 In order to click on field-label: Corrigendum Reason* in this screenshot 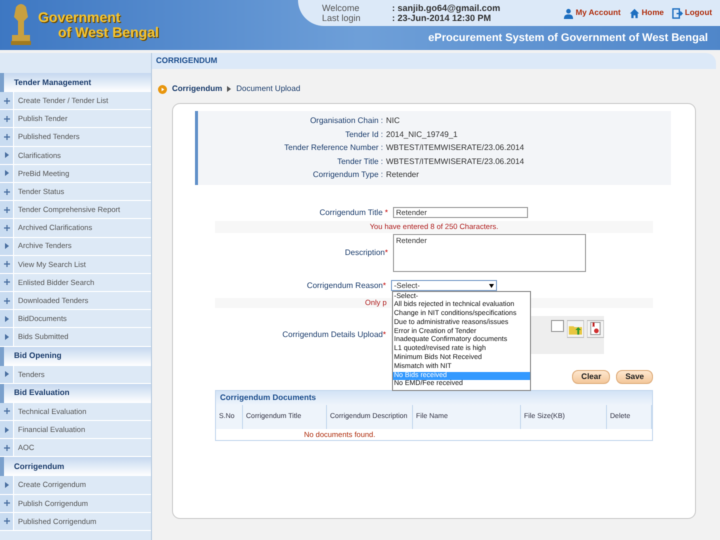, I will do `click(346, 286)`.